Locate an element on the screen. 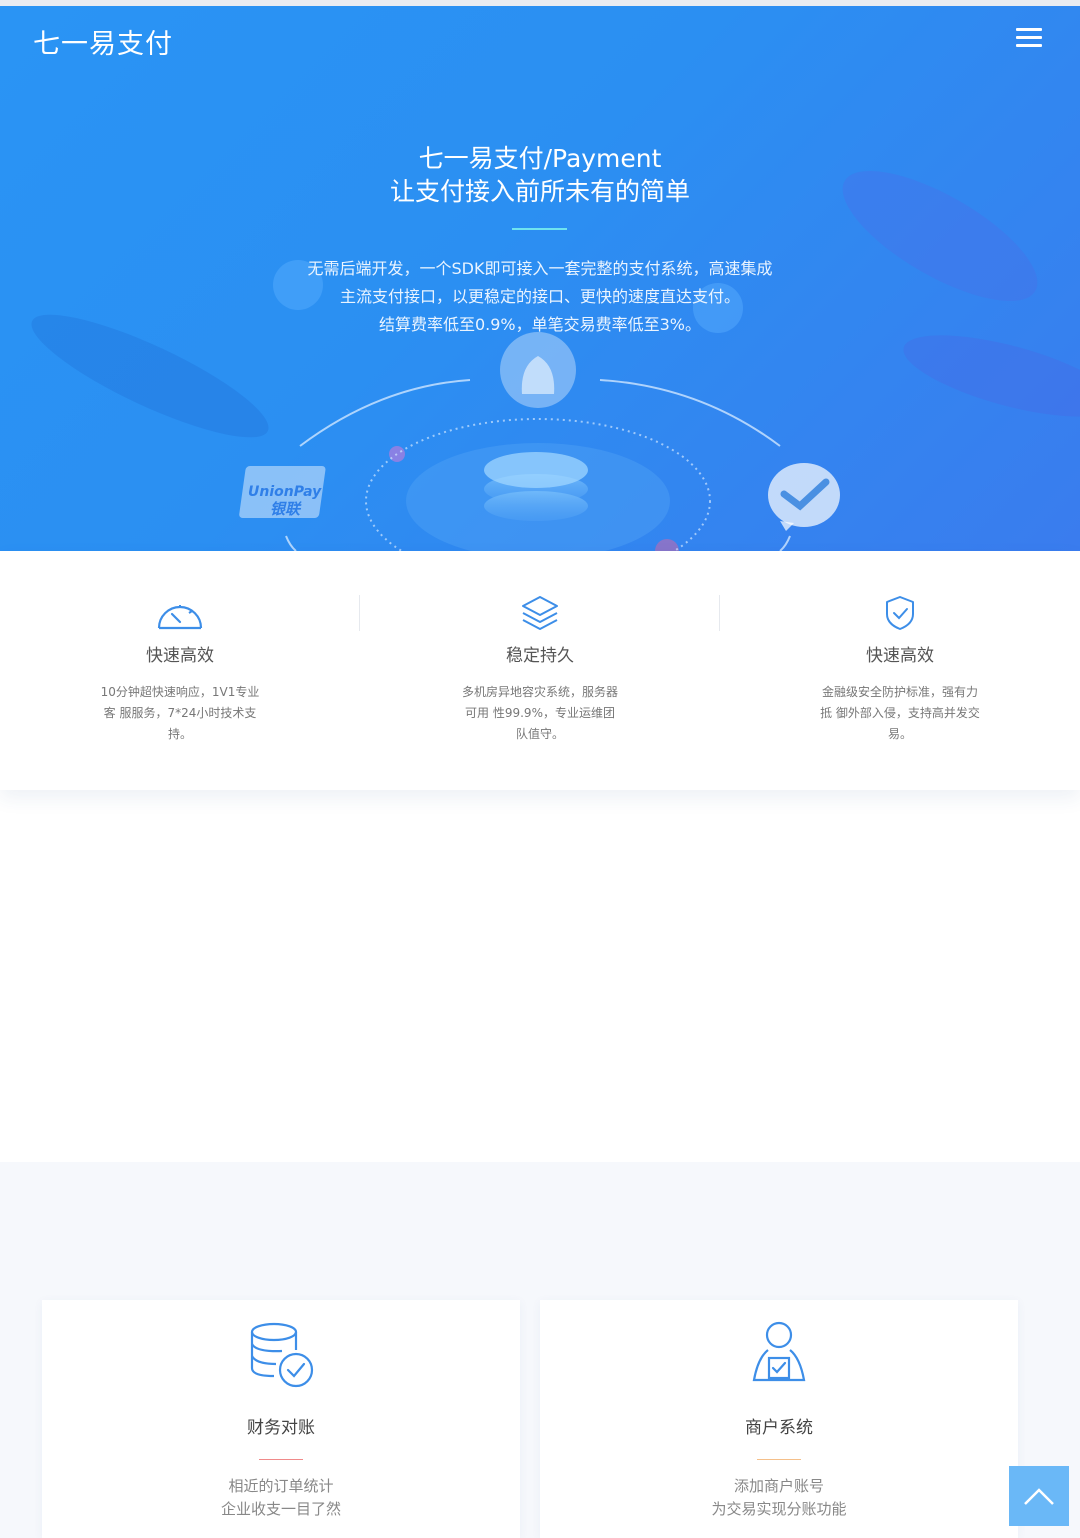  hero-subtitle: 让支付接入前所未有的简单 is located at coordinates (539, 191).